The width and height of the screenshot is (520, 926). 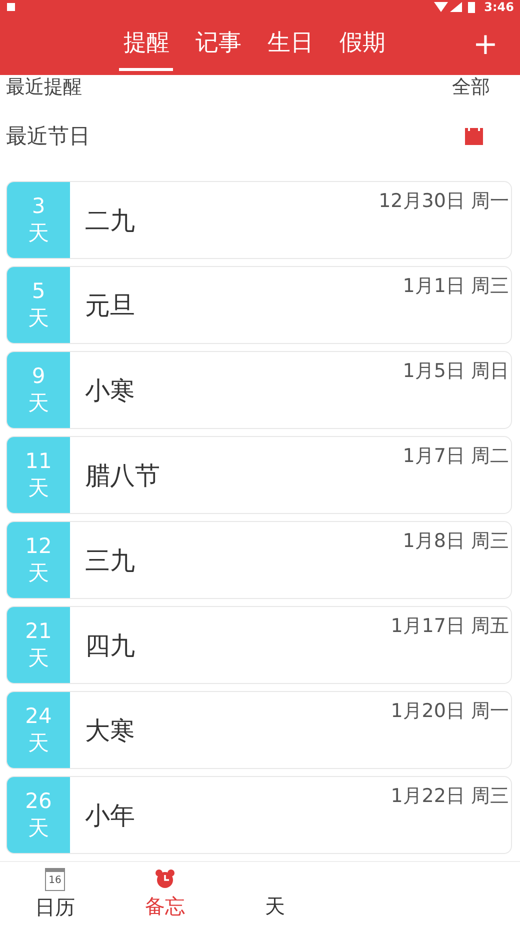 I want to click on holiday-name: 大寒, so click(x=110, y=730).